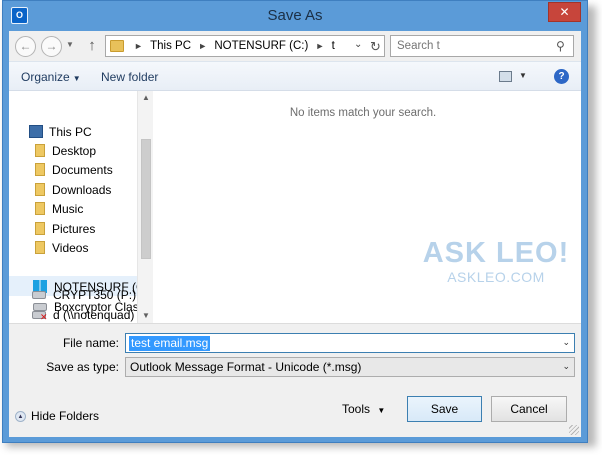  Describe the element at coordinates (170, 343) in the screenshot. I see `file-name-value: test email.msg` at that location.